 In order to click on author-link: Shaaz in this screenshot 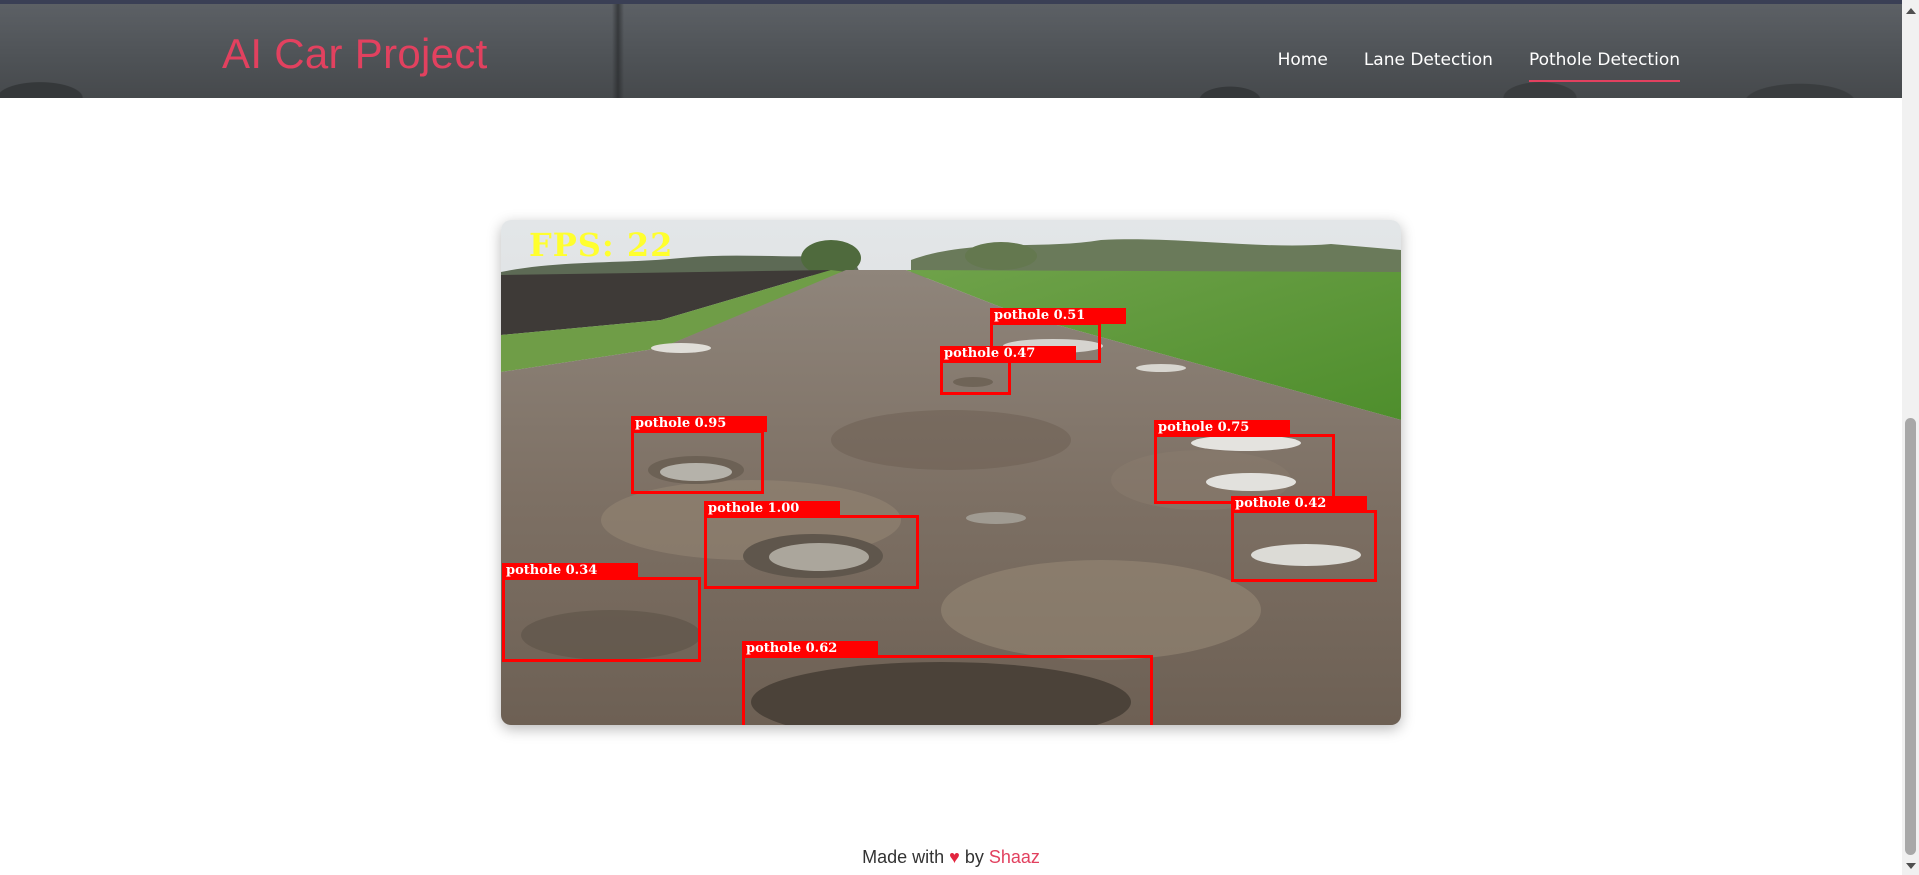, I will do `click(1014, 857)`.